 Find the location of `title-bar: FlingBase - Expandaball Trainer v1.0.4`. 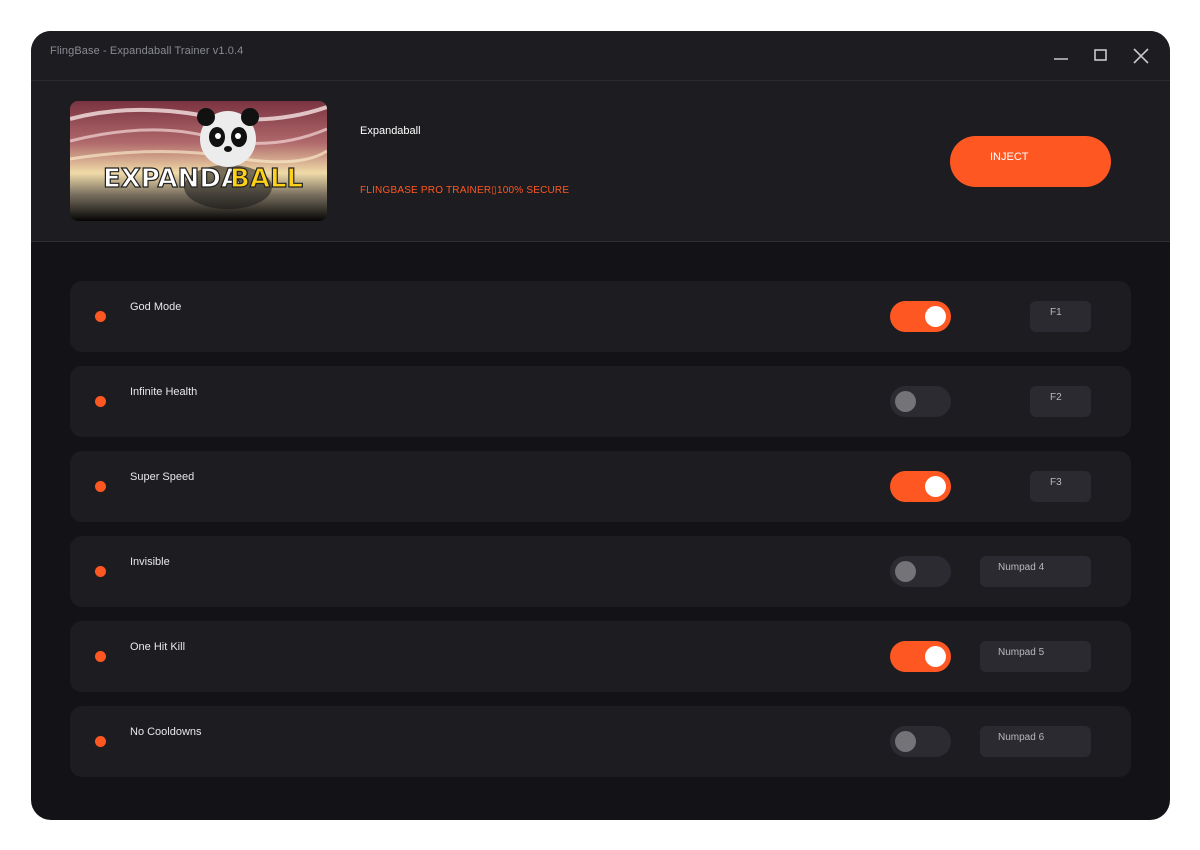

title-bar: FlingBase - Expandaball Trainer v1.0.4 is located at coordinates (600, 56).